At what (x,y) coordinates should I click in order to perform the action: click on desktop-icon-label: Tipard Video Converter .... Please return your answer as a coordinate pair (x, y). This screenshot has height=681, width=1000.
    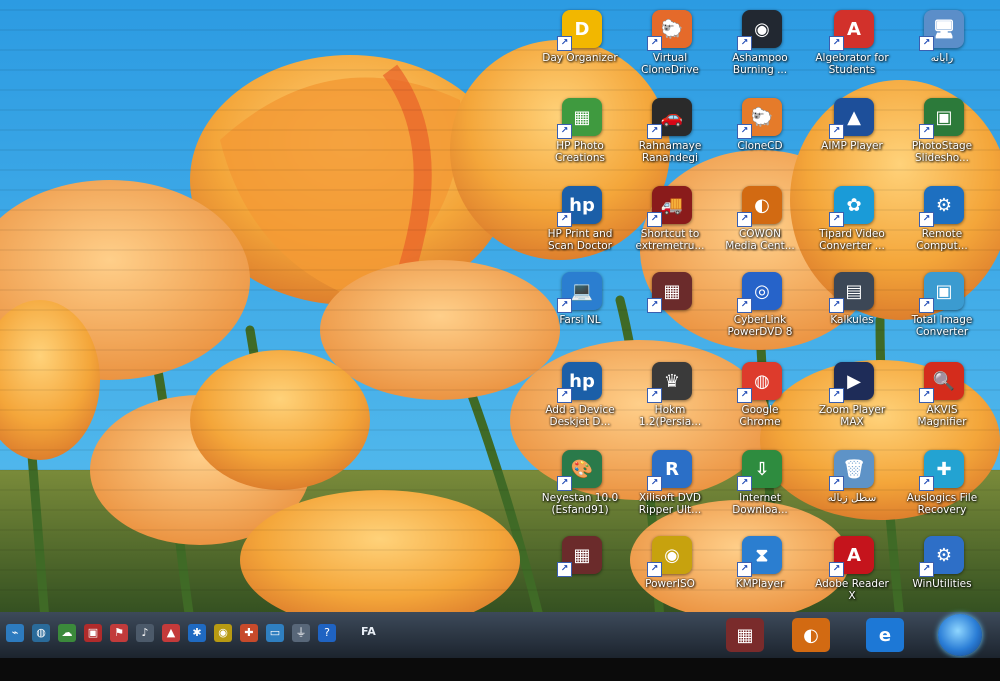
    Looking at the image, I should click on (852, 240).